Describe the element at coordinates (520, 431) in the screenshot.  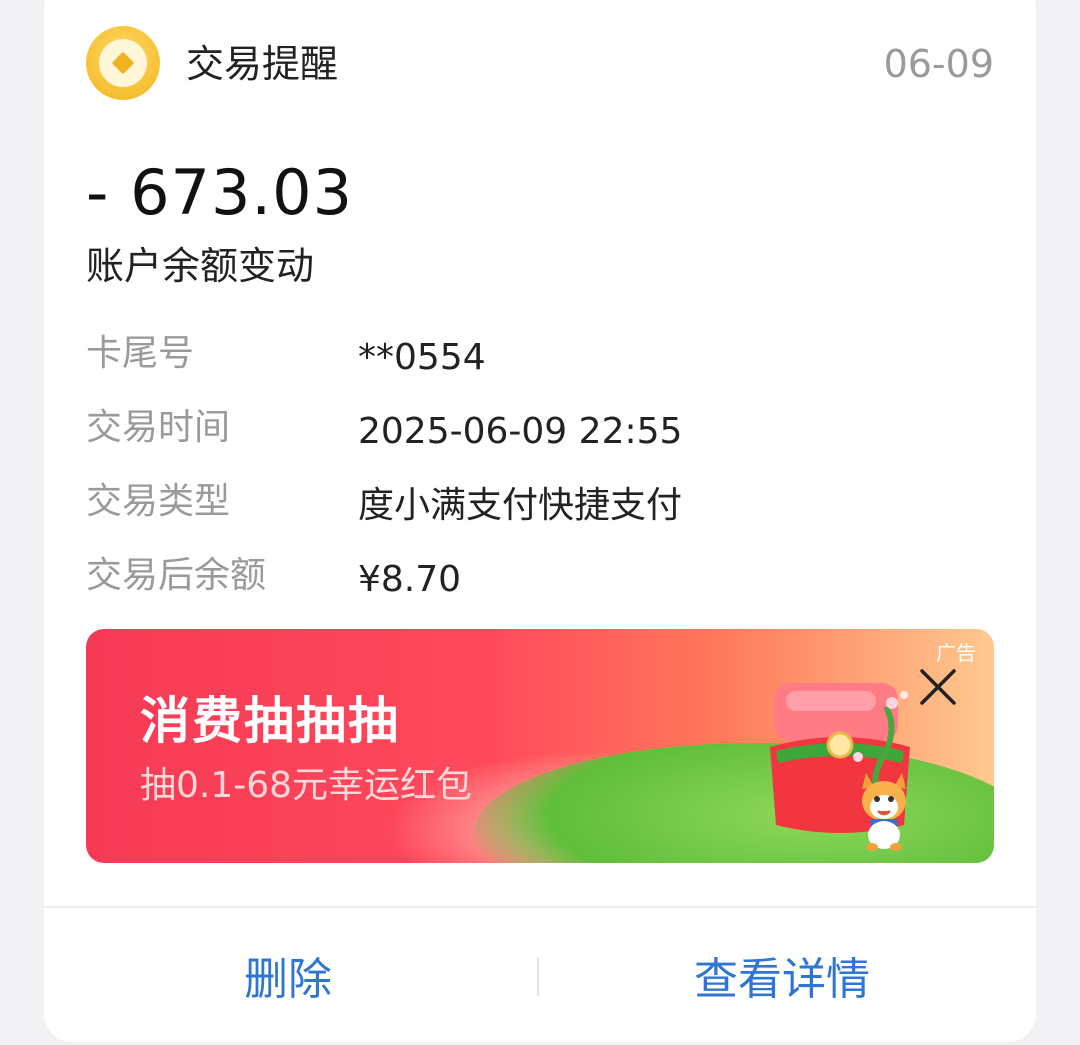
I see `detail-value: 2025-06-09 22:55` at that location.